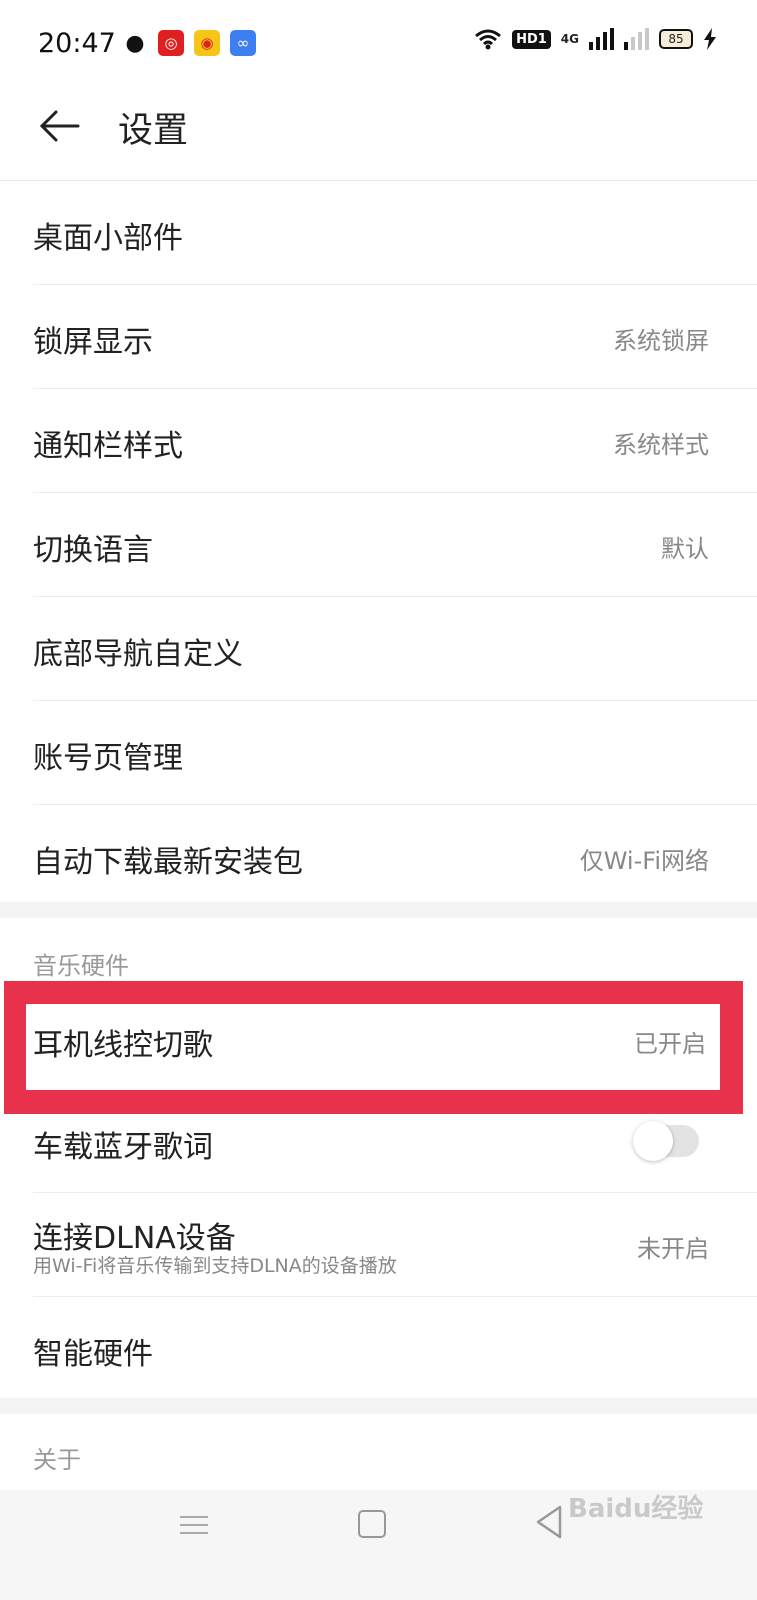 The image size is (757, 1600). What do you see at coordinates (108, 238) in the screenshot?
I see `setting-label: 桌面小部件` at bounding box center [108, 238].